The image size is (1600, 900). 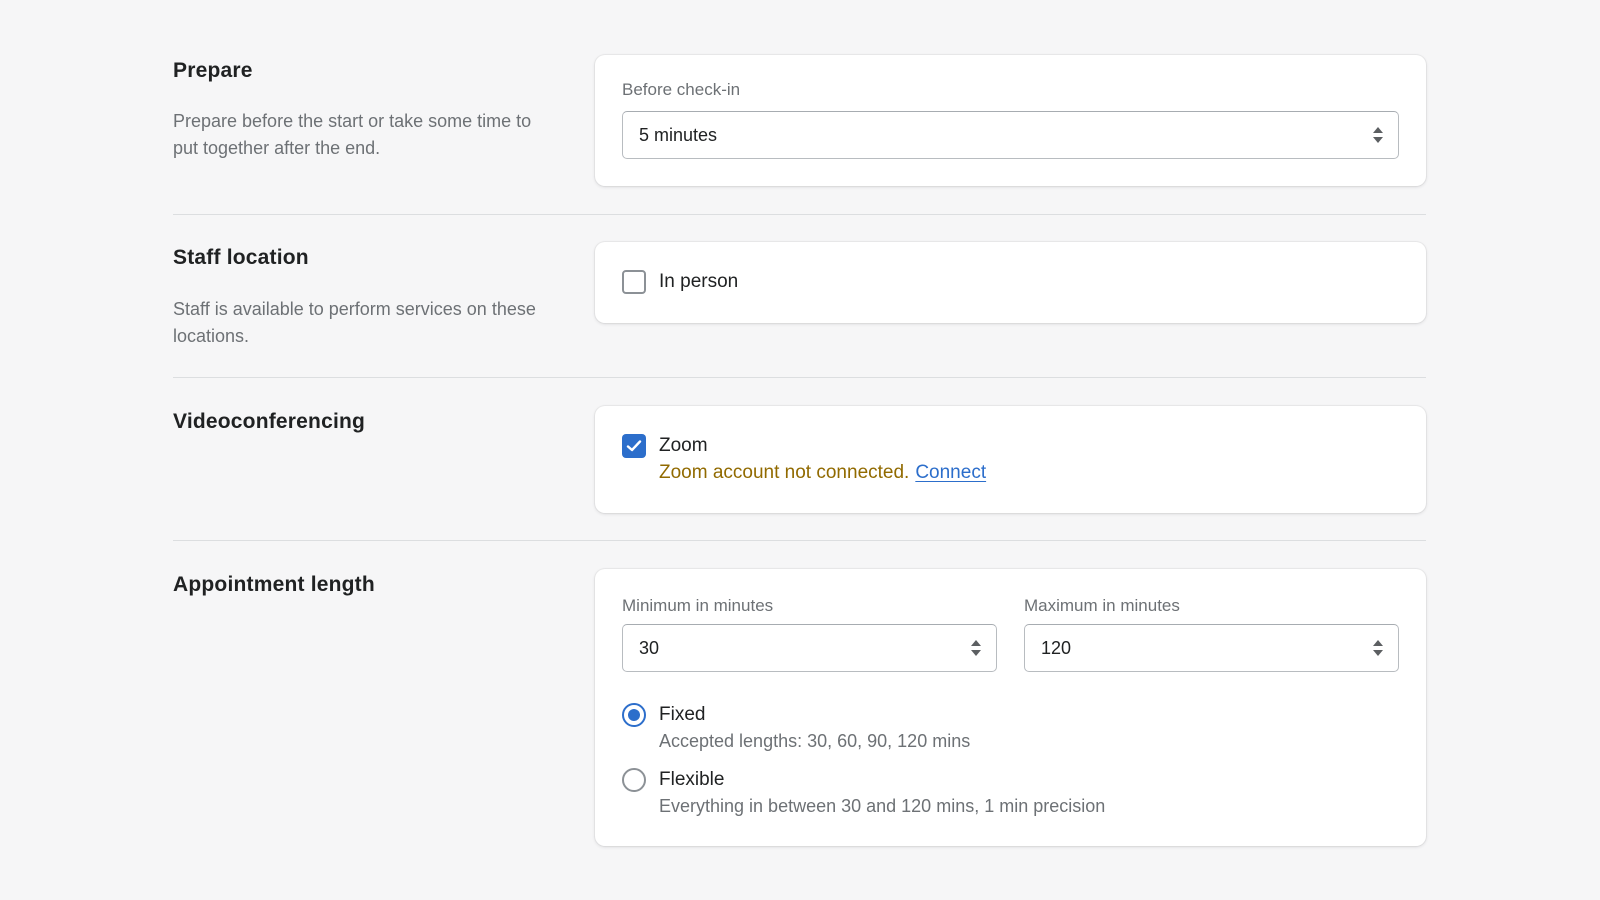 What do you see at coordinates (950, 472) in the screenshot?
I see `connect-link: Connect` at bounding box center [950, 472].